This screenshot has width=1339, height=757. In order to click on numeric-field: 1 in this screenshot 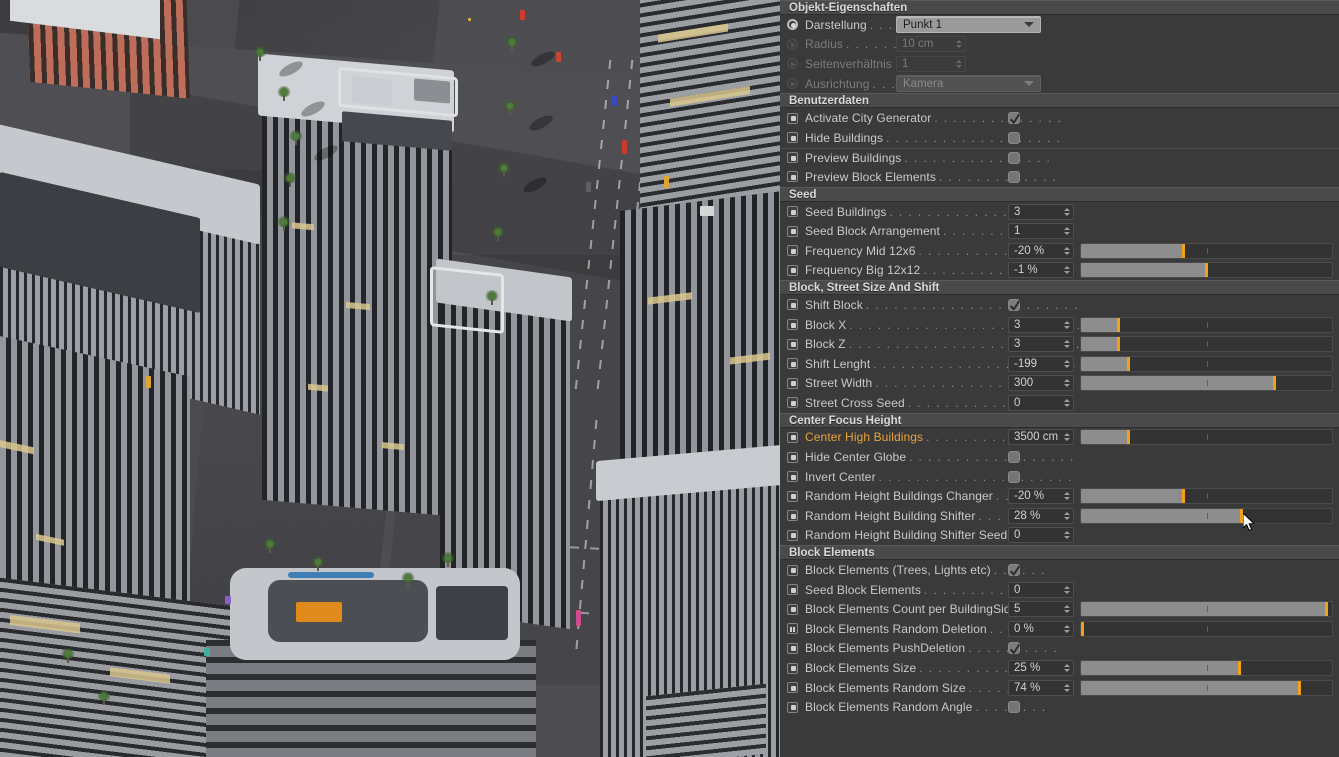, I will do `click(1041, 231)`.